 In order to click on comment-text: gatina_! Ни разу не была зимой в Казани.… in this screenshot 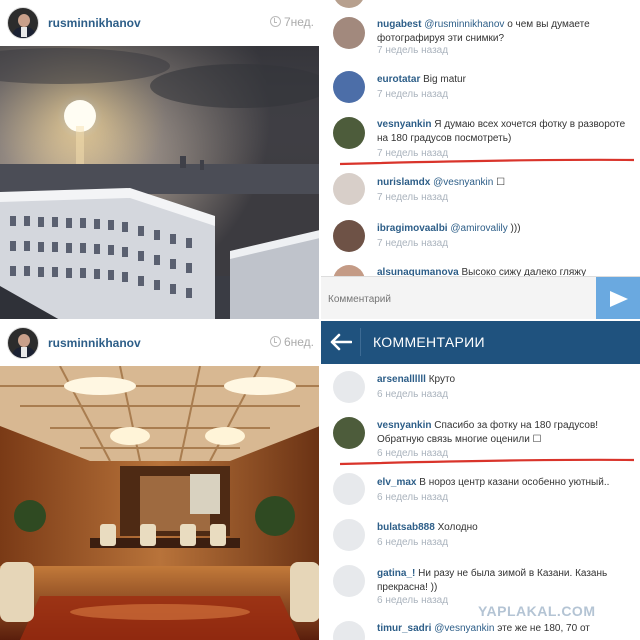, I will do `click(504, 581)`.